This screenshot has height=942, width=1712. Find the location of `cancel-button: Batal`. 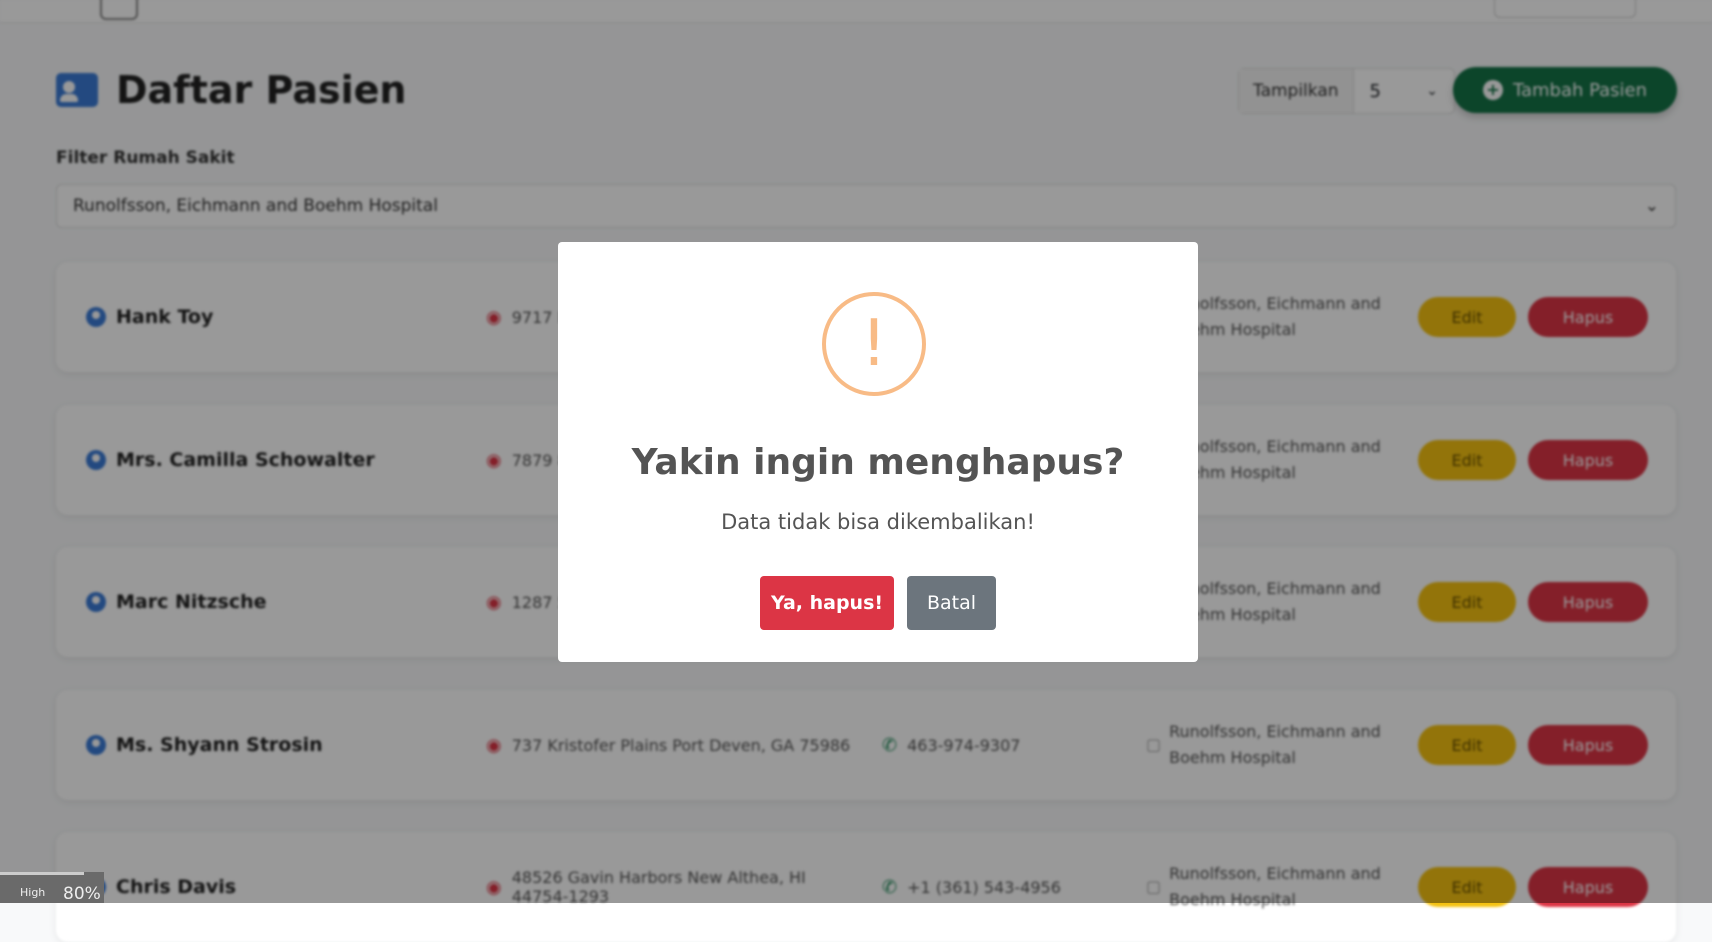

cancel-button: Batal is located at coordinates (951, 603).